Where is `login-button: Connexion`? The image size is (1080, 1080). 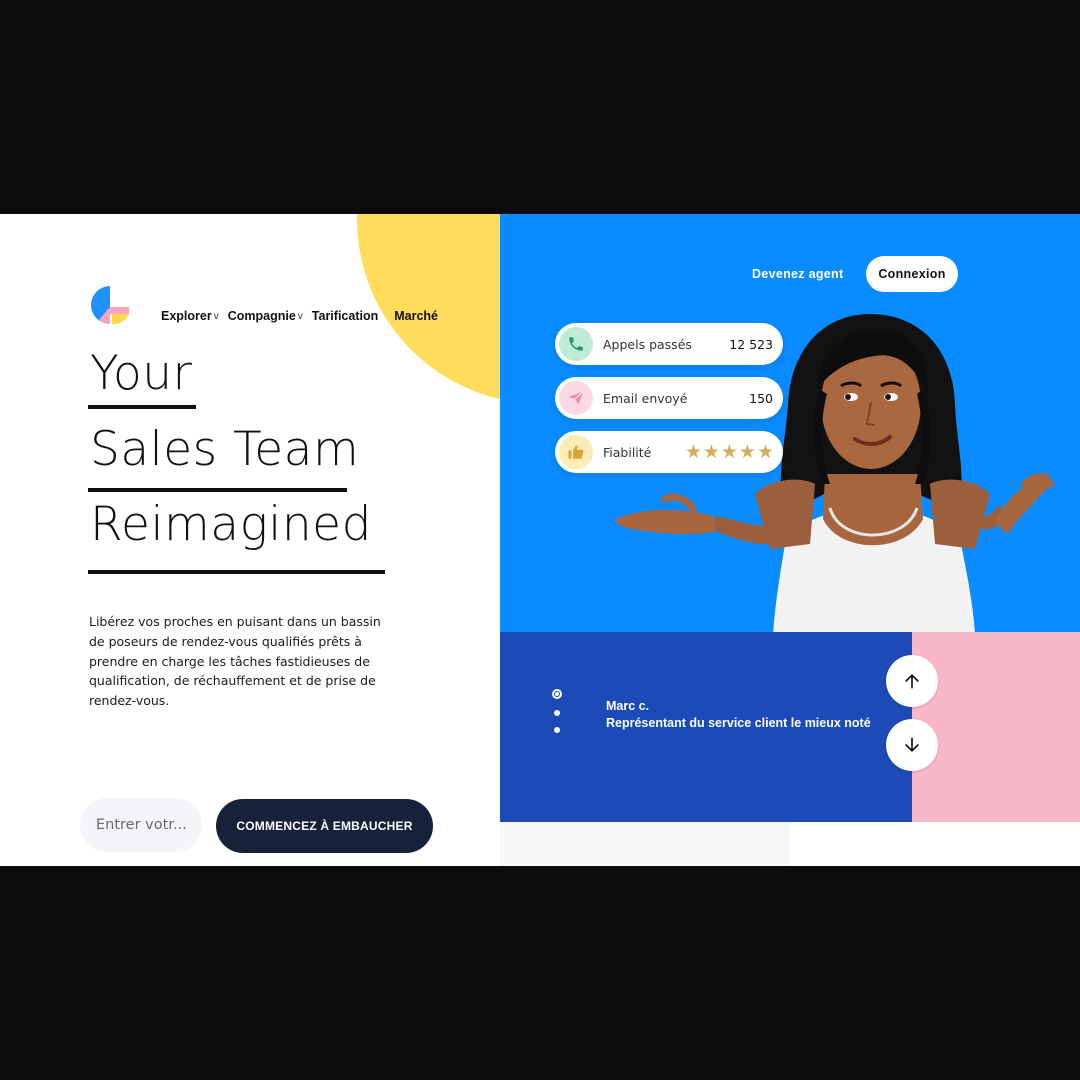 login-button: Connexion is located at coordinates (912, 274).